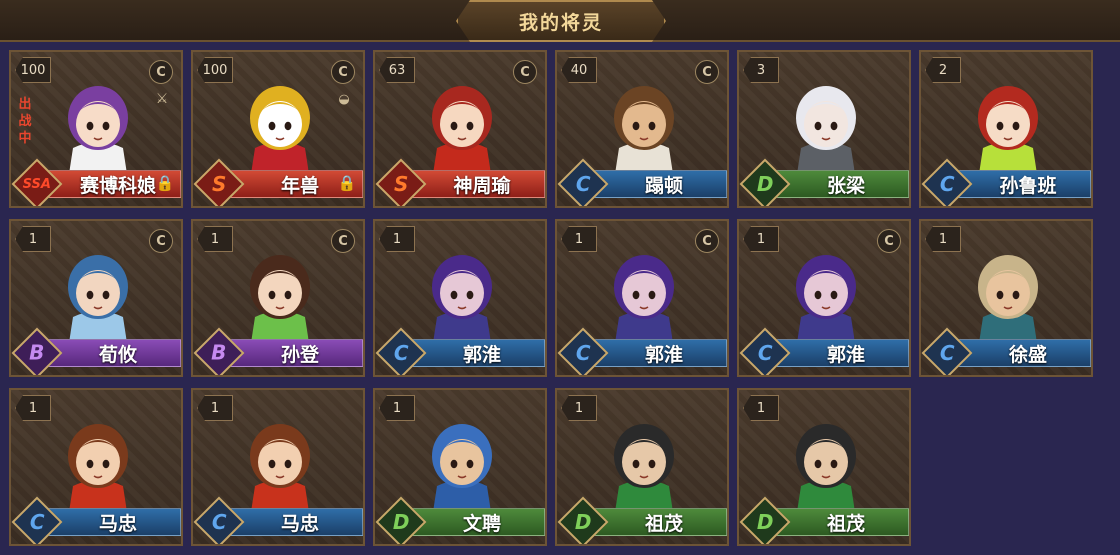 The height and width of the screenshot is (555, 1120). What do you see at coordinates (397, 70) in the screenshot?
I see `level-badge: 63` at bounding box center [397, 70].